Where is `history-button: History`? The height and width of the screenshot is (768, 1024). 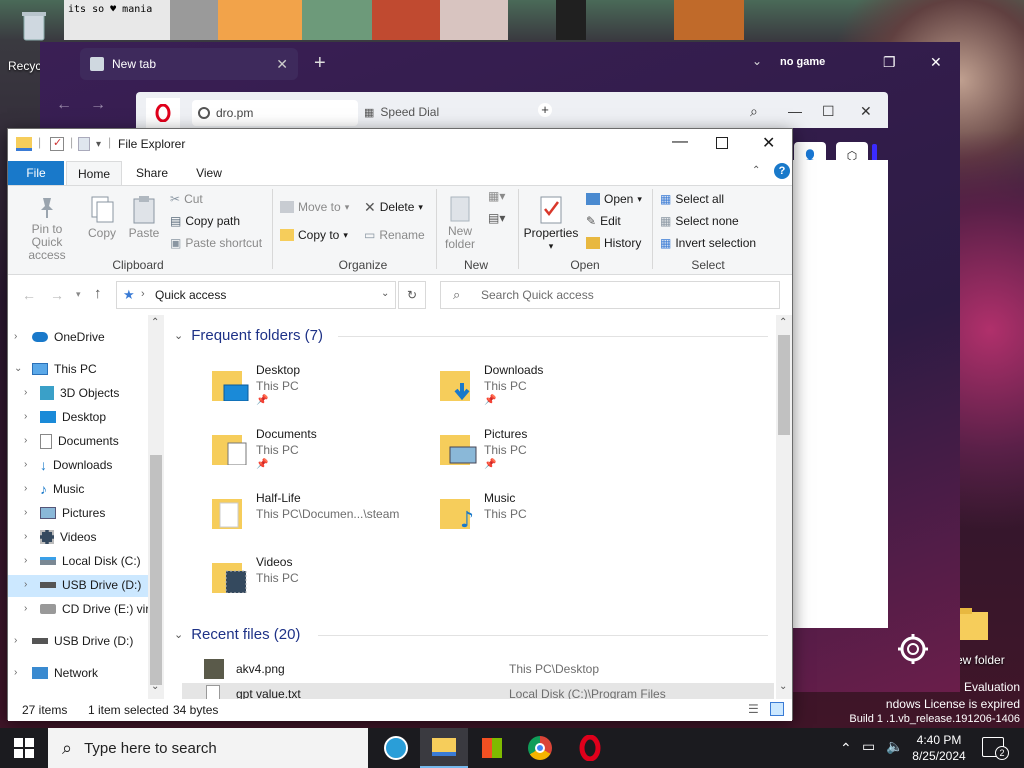 history-button: History is located at coordinates (613, 243).